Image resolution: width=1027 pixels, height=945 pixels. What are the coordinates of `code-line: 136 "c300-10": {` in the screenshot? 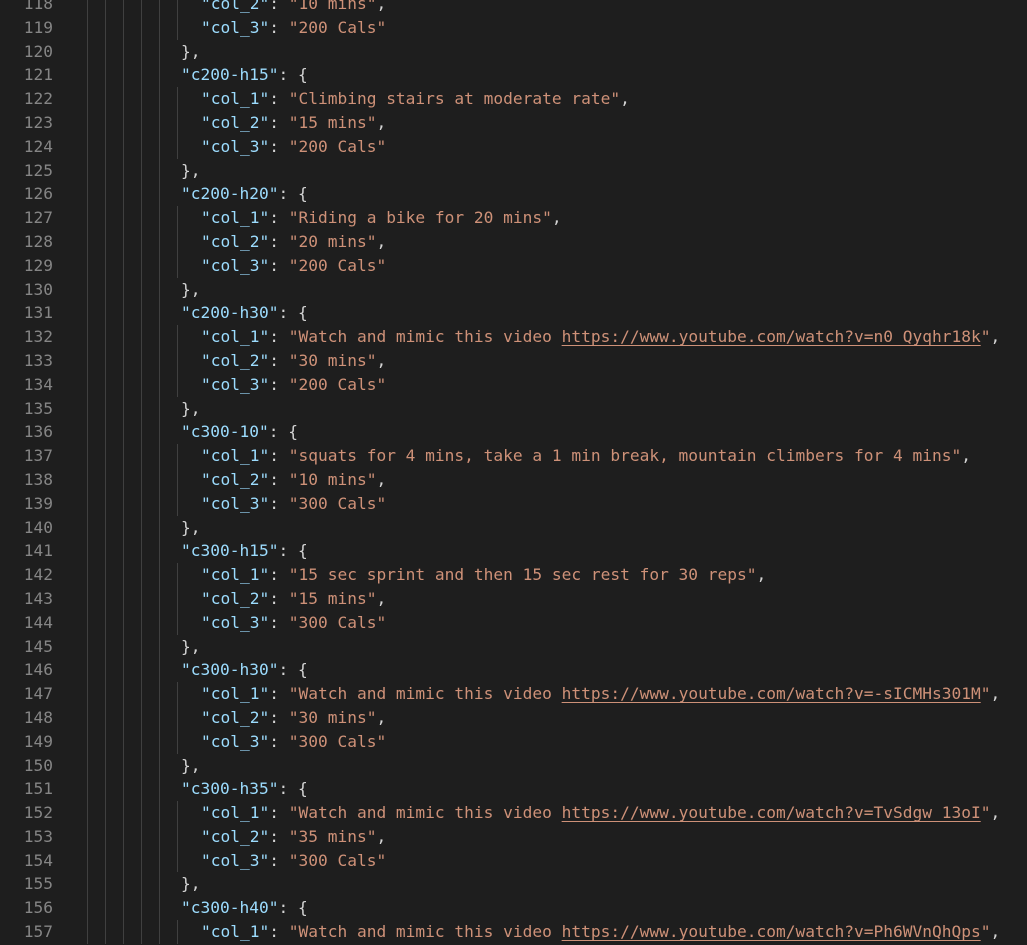 It's located at (513, 432).